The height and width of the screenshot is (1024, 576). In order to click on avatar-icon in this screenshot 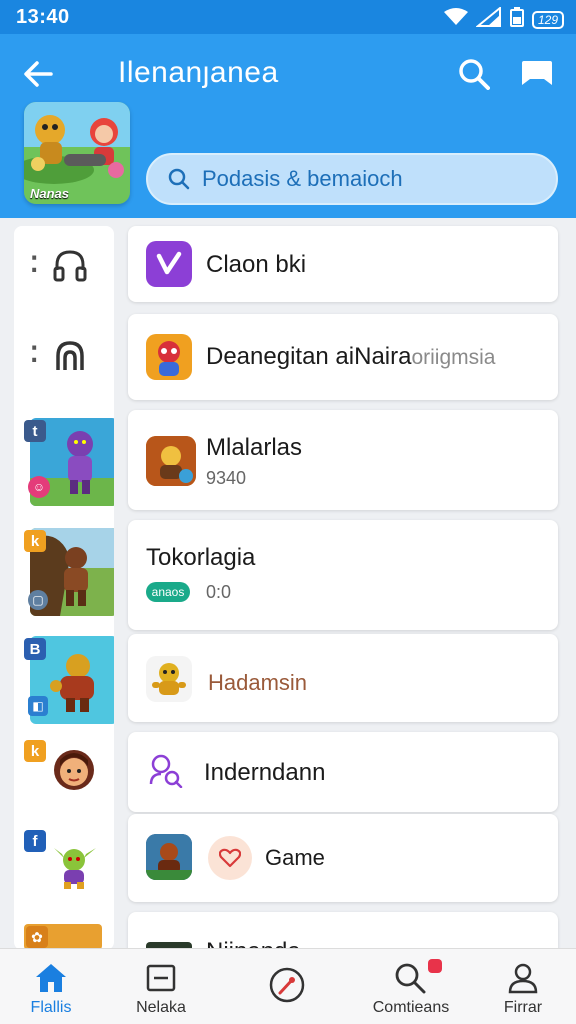, I will do `click(74, 770)`.